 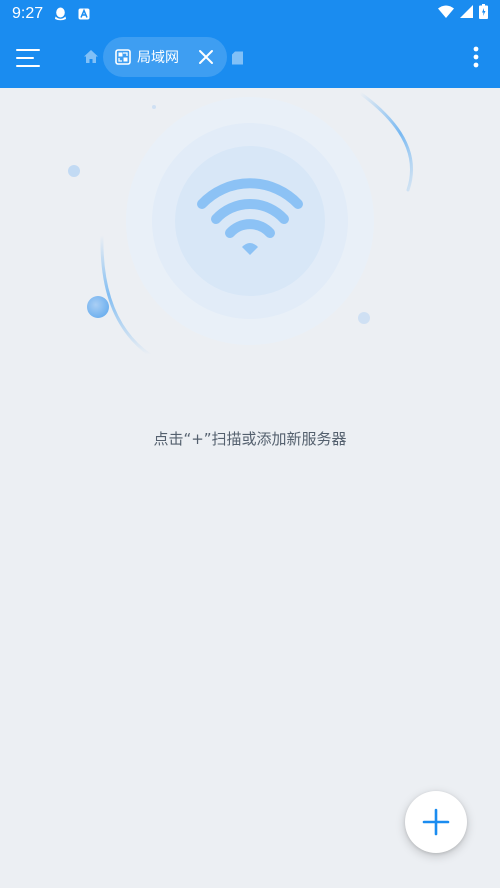 I want to click on app-a-icon, so click(x=84, y=14).